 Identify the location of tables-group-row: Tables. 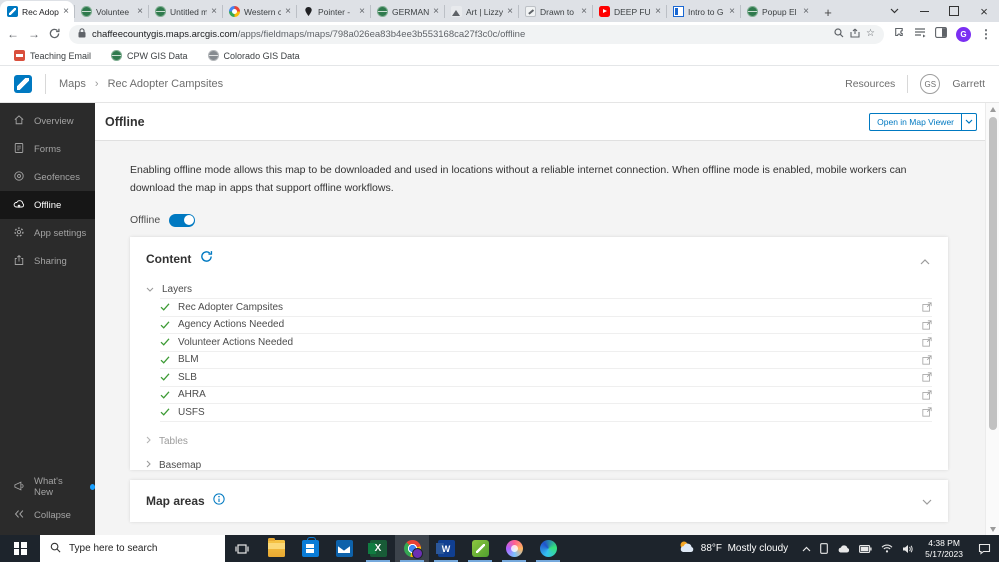
(539, 441).